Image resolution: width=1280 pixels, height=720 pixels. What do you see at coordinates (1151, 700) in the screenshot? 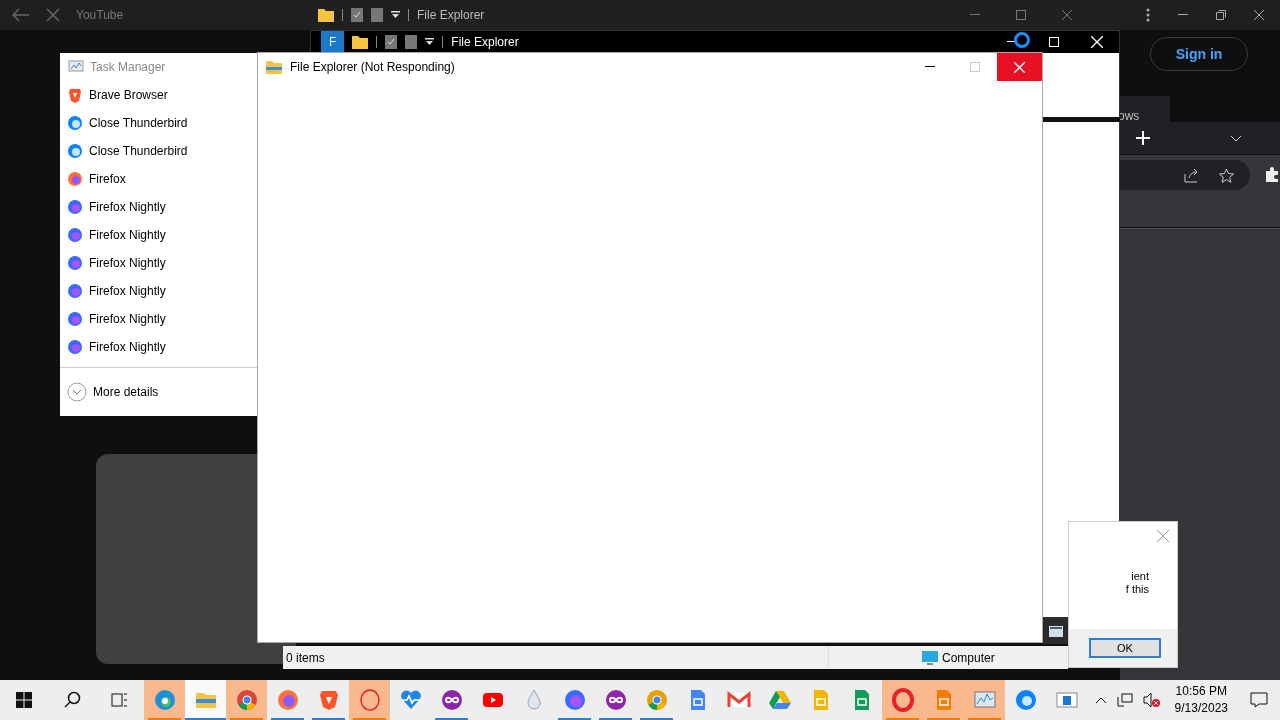
I see `muted-speaker-icon` at bounding box center [1151, 700].